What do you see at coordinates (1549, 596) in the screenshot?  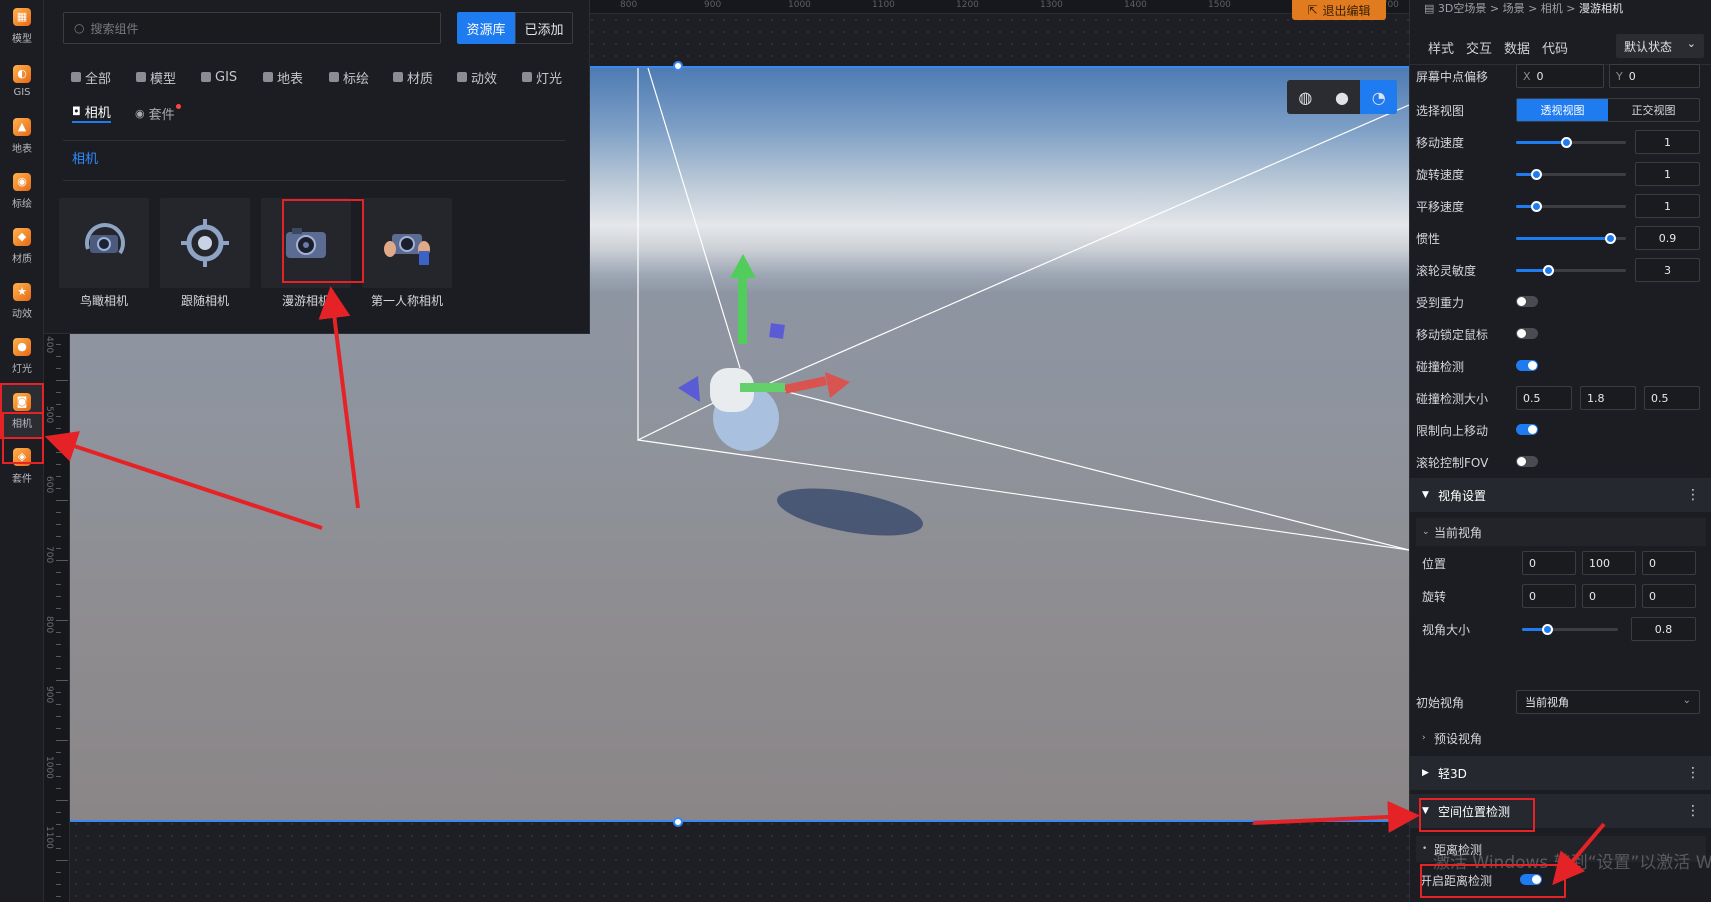 I see `rotation-x-input: 0` at bounding box center [1549, 596].